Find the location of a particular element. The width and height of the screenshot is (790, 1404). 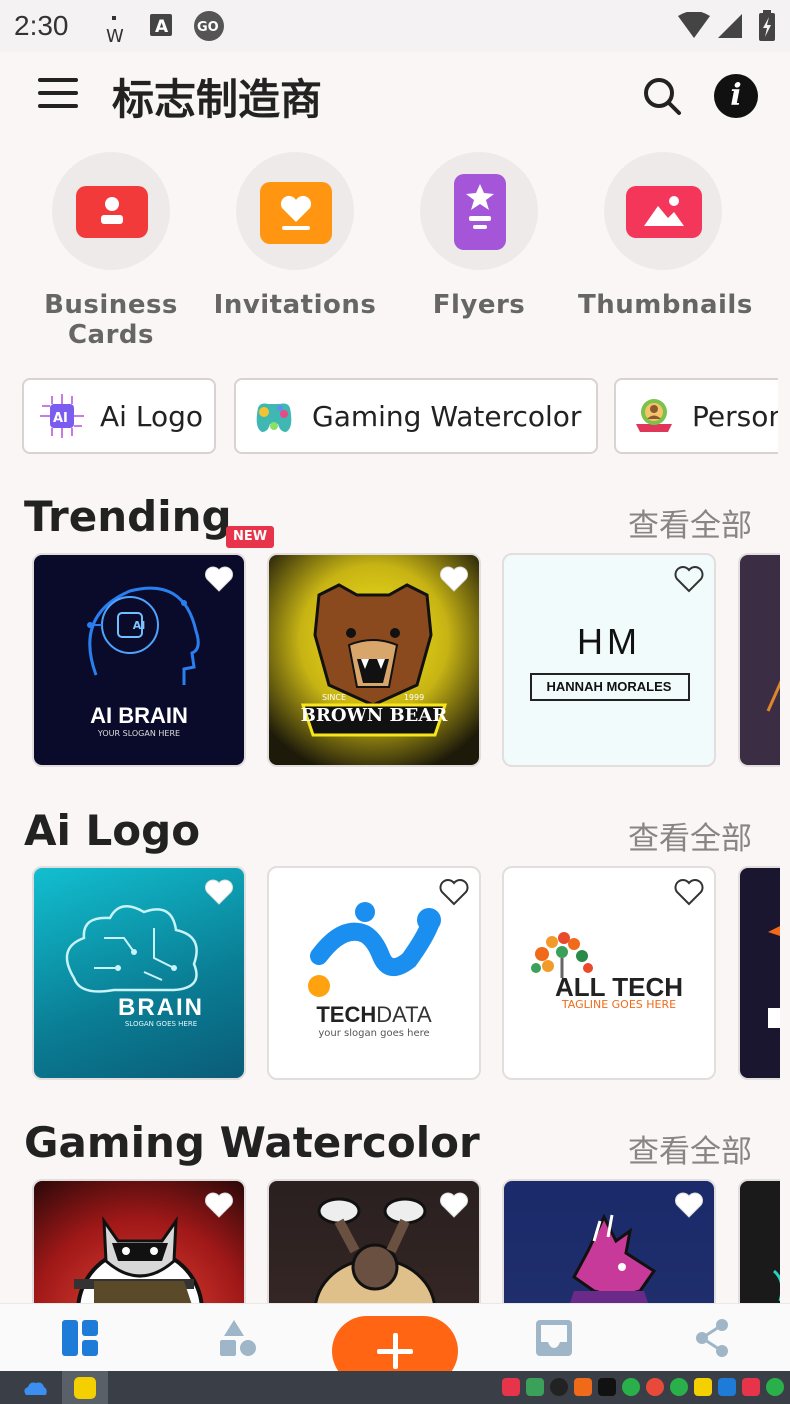

active-app-slot is located at coordinates (85, 1387).